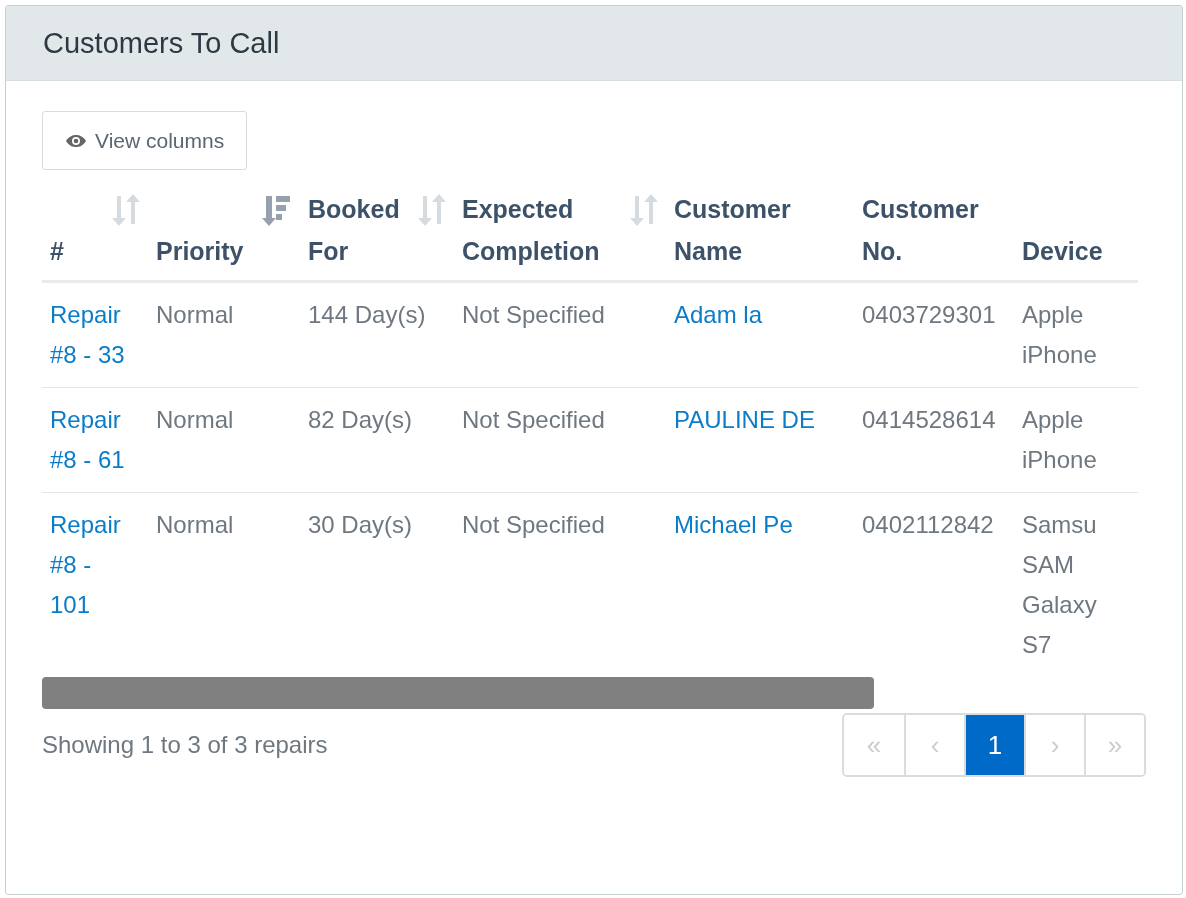  What do you see at coordinates (758, 315) in the screenshot?
I see `customer-name-link: Adam la` at bounding box center [758, 315].